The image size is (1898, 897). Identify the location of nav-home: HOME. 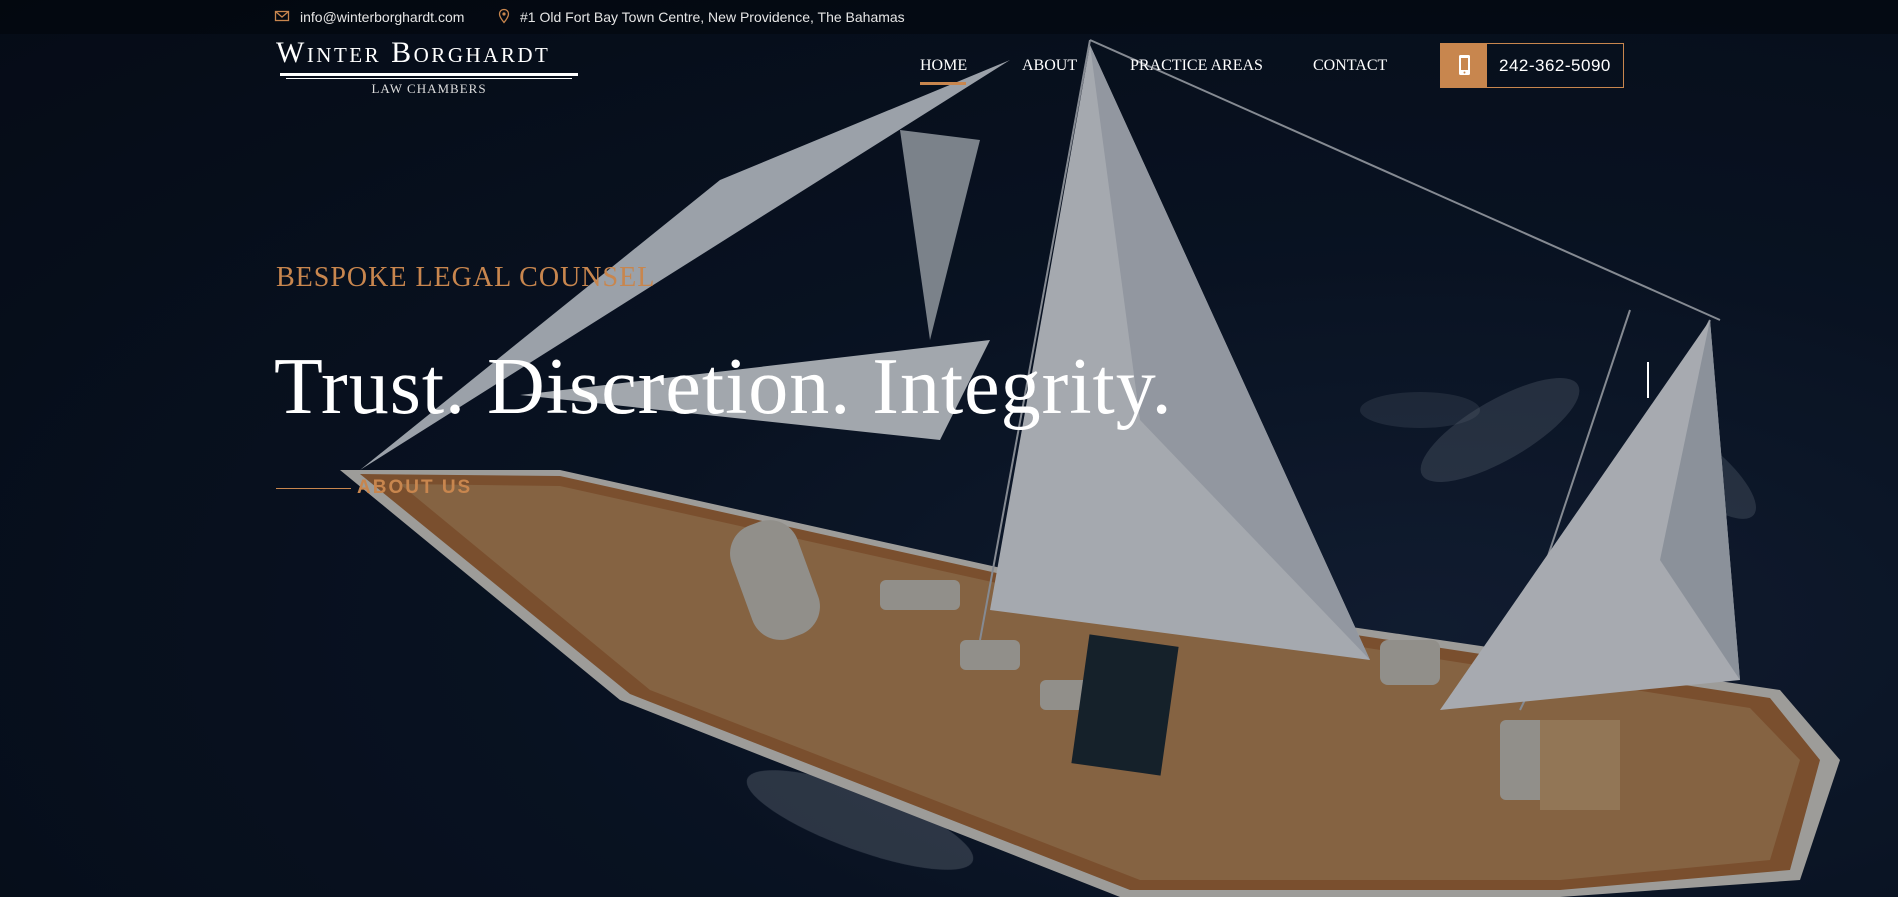
(943, 66).